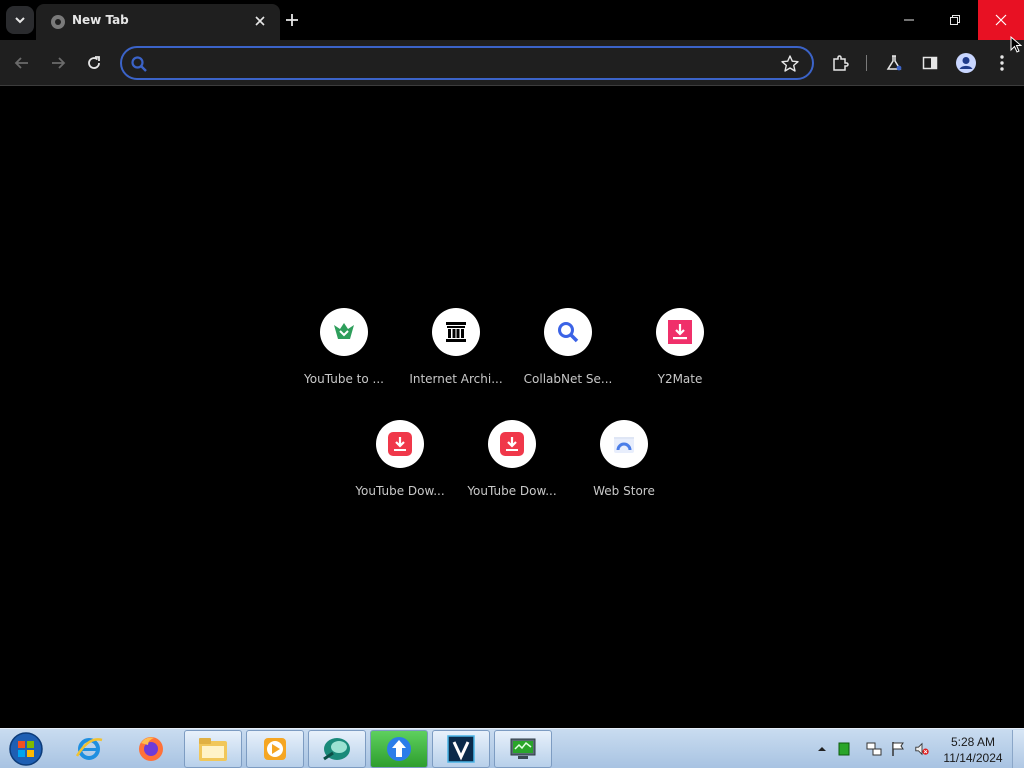 The height and width of the screenshot is (768, 1024). I want to click on green-square-icon, so click(844, 749).